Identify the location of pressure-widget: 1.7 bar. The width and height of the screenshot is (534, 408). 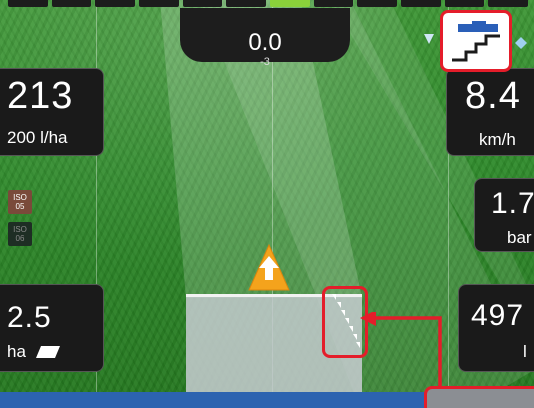
(504, 215).